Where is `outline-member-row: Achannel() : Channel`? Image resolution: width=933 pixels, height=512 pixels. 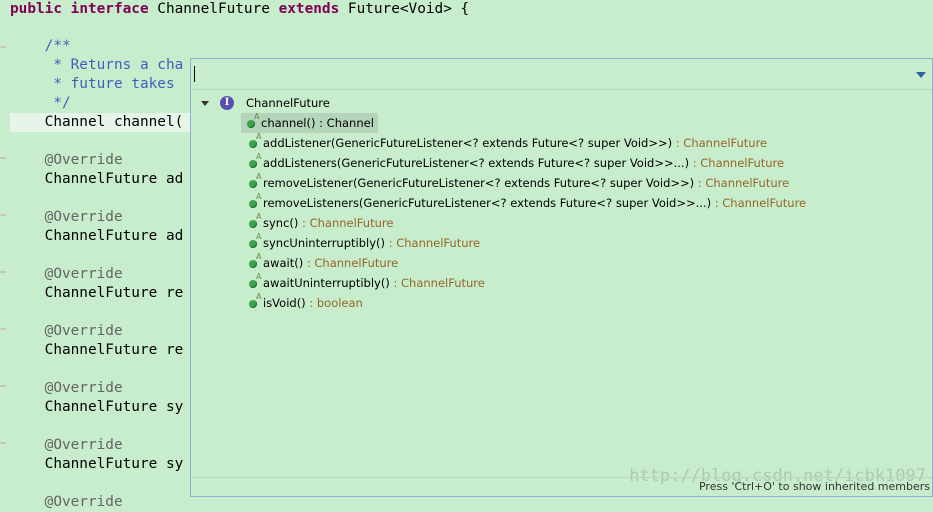 outline-member-row: Achannel() : Channel is located at coordinates (309, 122).